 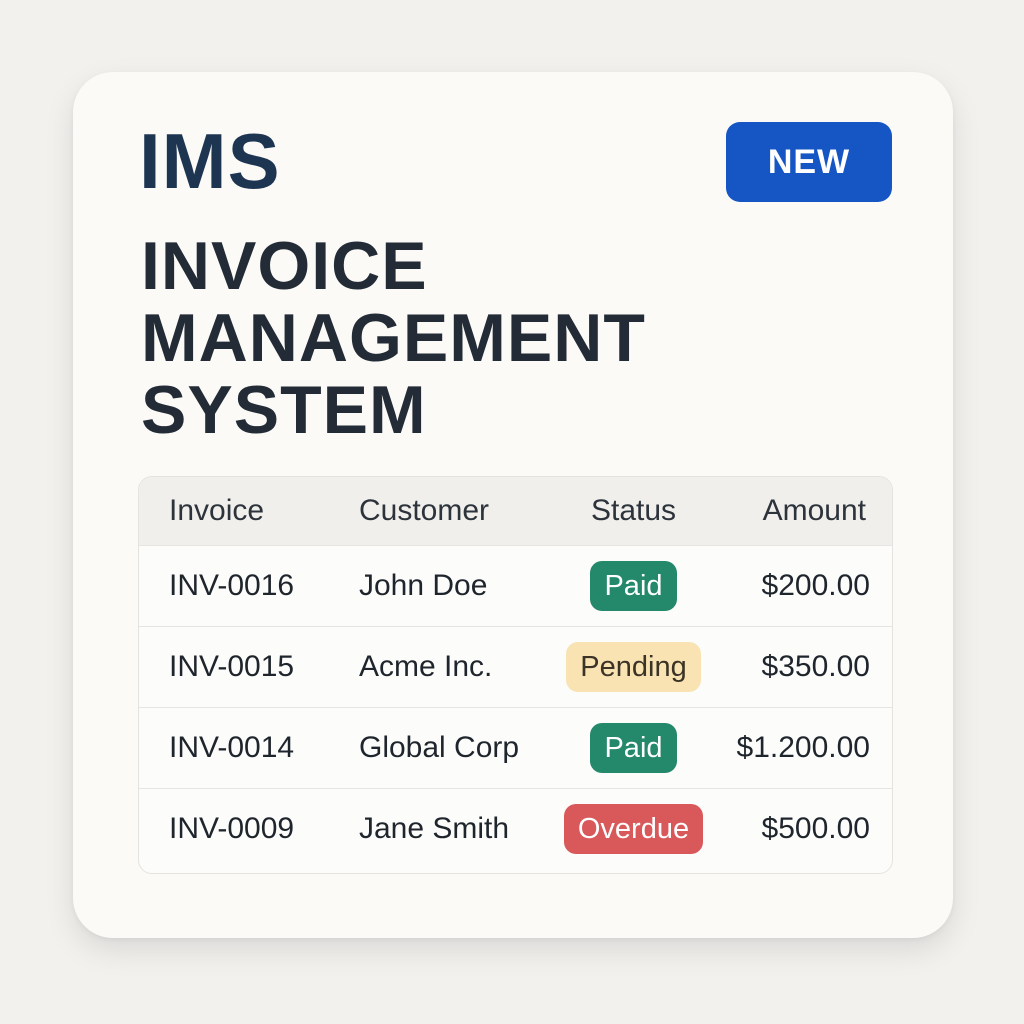 I want to click on page-title-line: SYSTEM, so click(x=284, y=410).